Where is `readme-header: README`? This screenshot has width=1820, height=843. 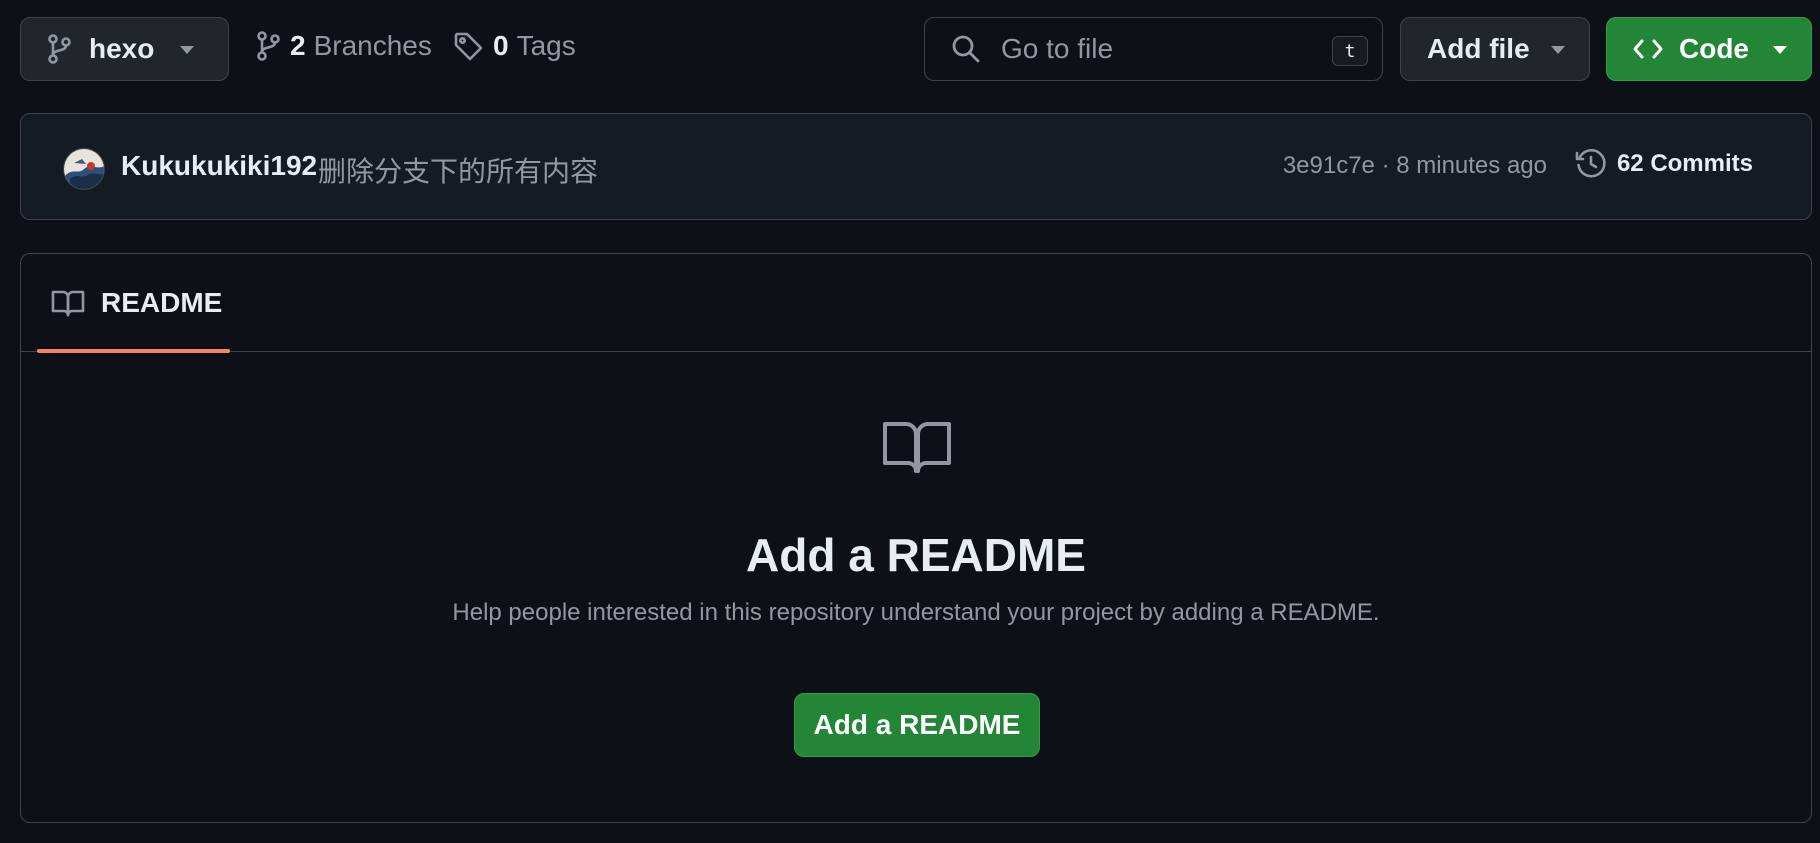
readme-header: README is located at coordinates (916, 303).